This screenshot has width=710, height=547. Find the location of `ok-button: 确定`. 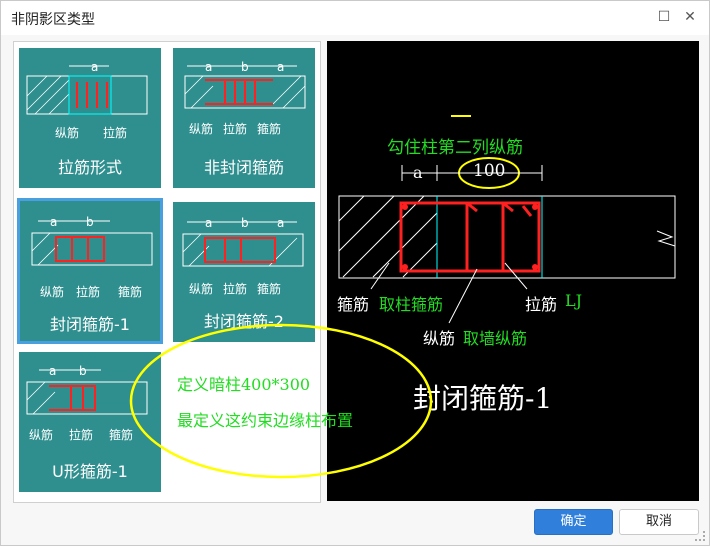

ok-button: 确定 is located at coordinates (573, 522).